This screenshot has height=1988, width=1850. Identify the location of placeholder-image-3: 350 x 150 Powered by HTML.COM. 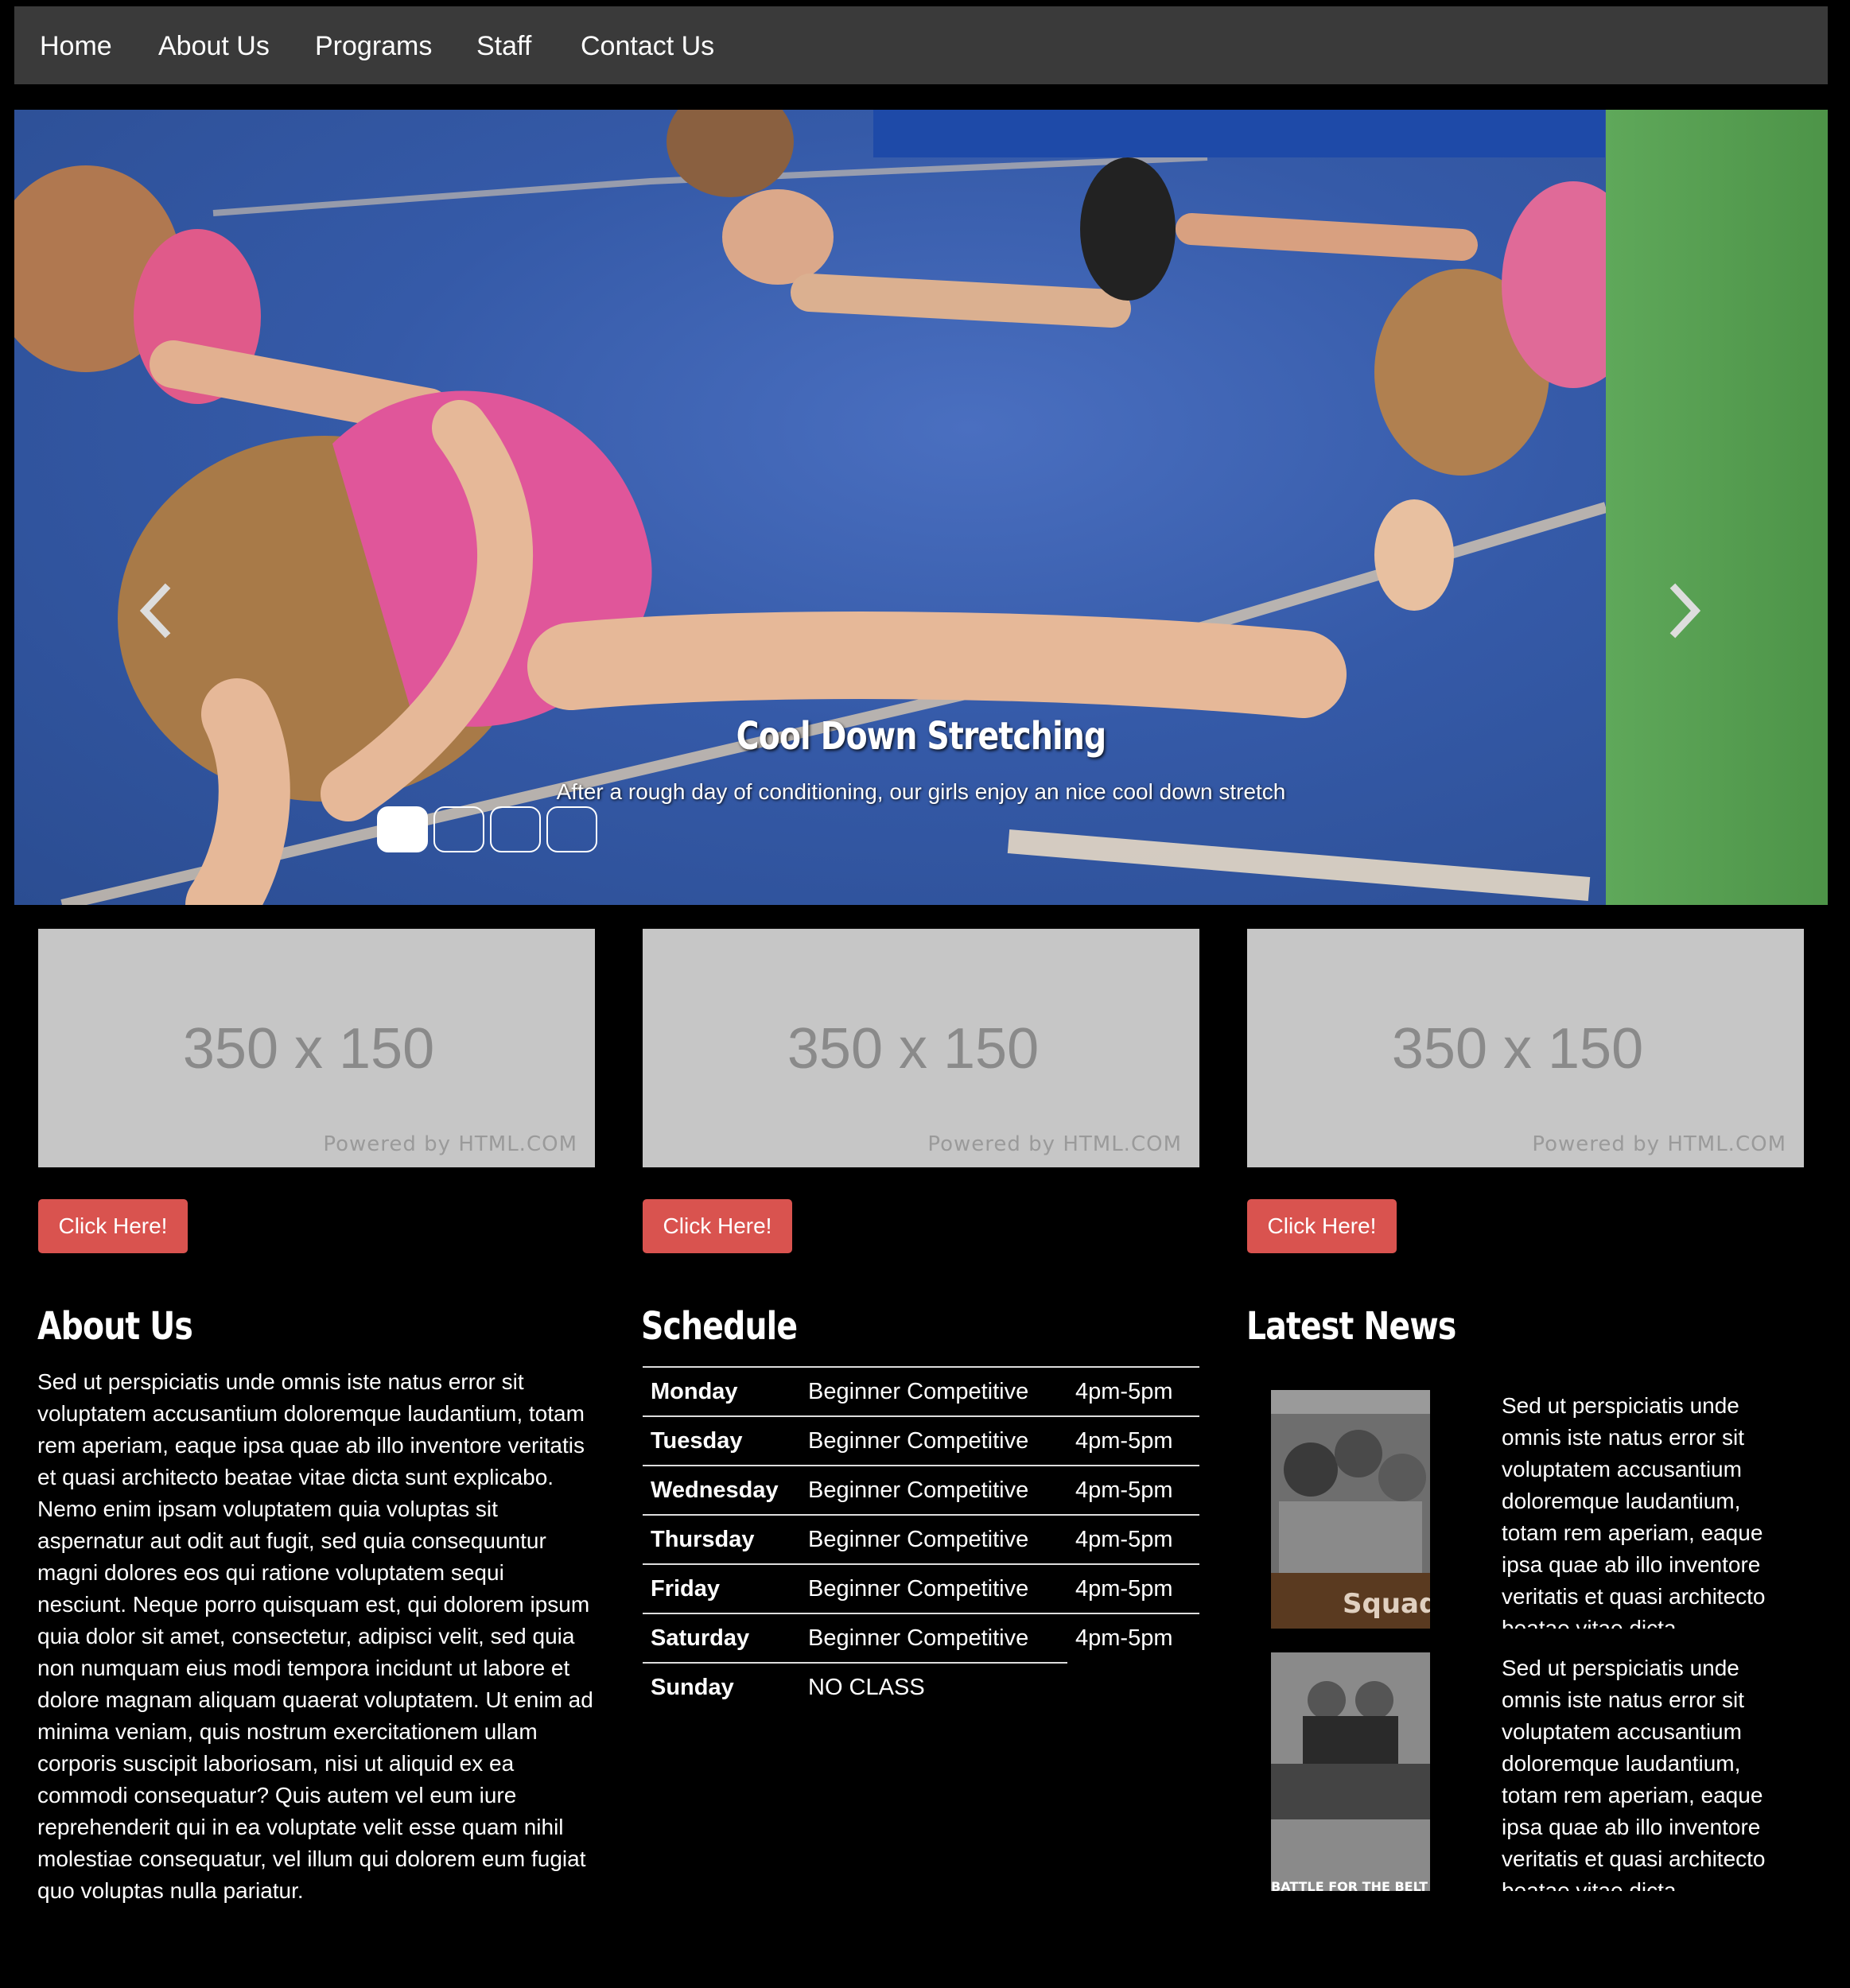
(1526, 1048).